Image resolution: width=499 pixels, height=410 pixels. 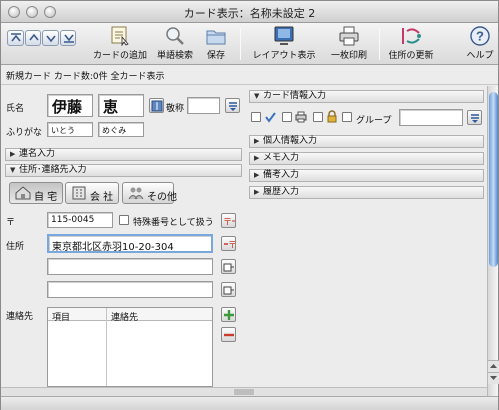 What do you see at coordinates (50, 38) in the screenshot?
I see `next-card-button` at bounding box center [50, 38].